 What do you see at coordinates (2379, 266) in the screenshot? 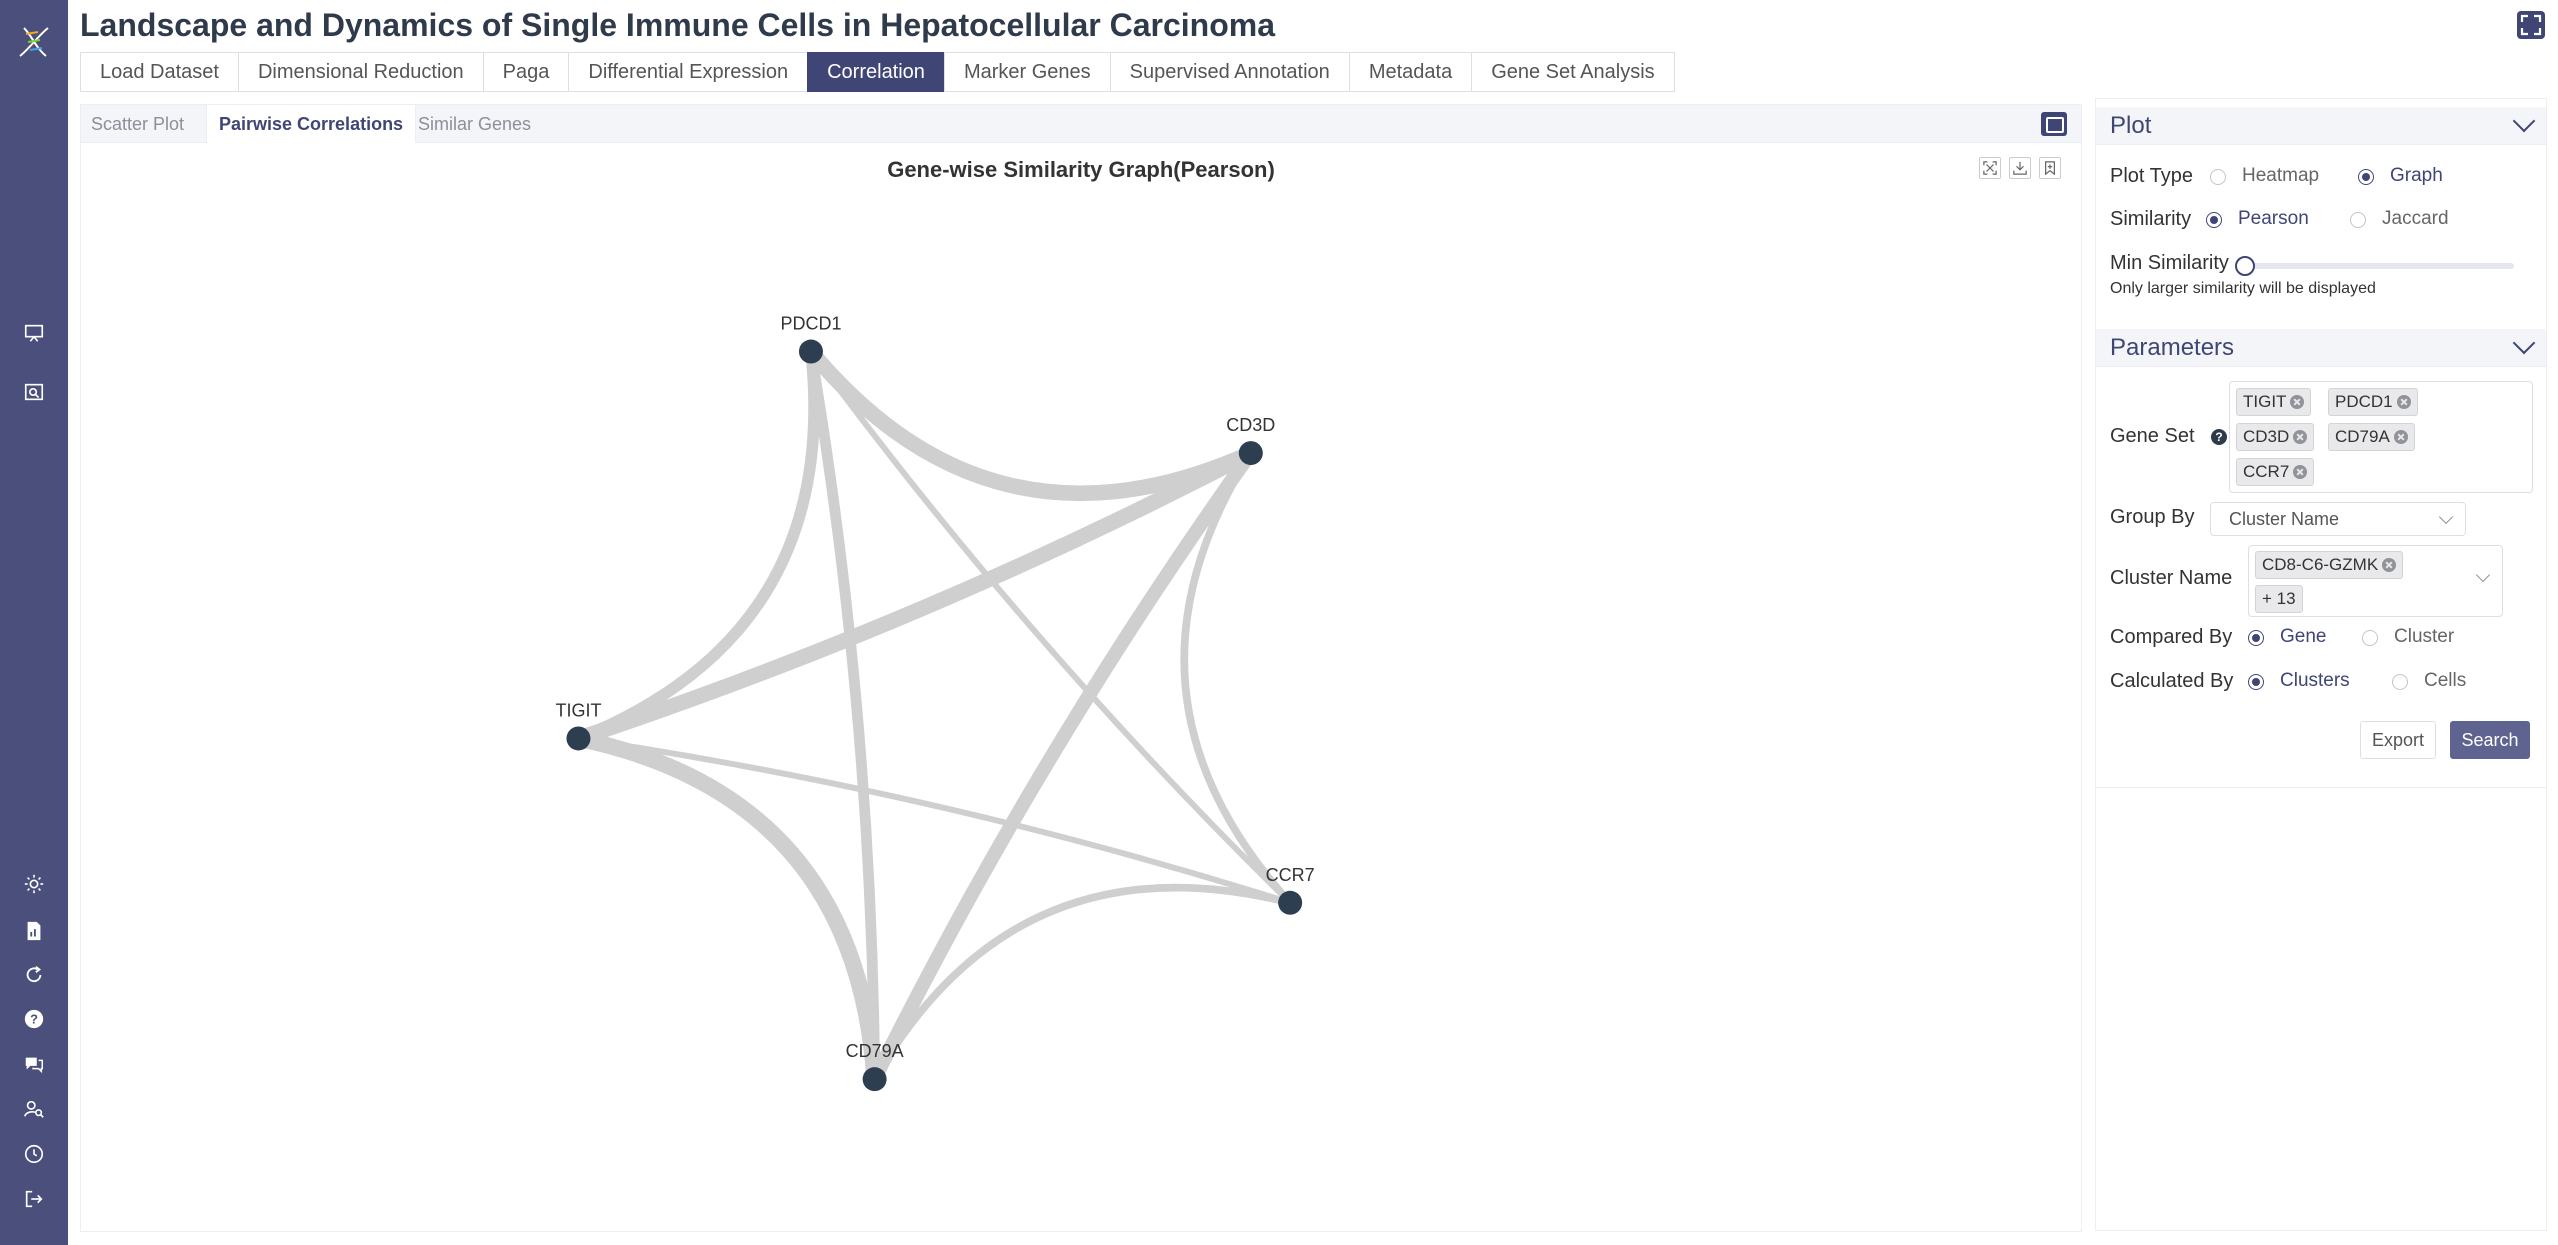
I see `min-similarity-slider-track` at bounding box center [2379, 266].